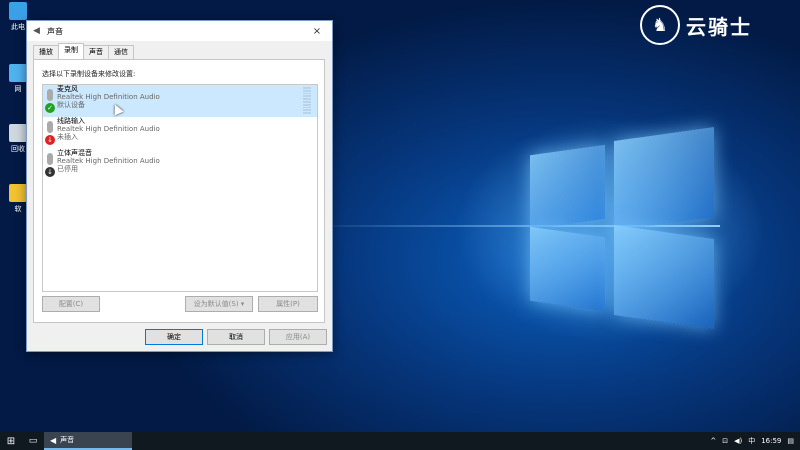 The width and height of the screenshot is (800, 450). Describe the element at coordinates (660, 25) in the screenshot. I see `knight-logo-icon: ♞` at that location.